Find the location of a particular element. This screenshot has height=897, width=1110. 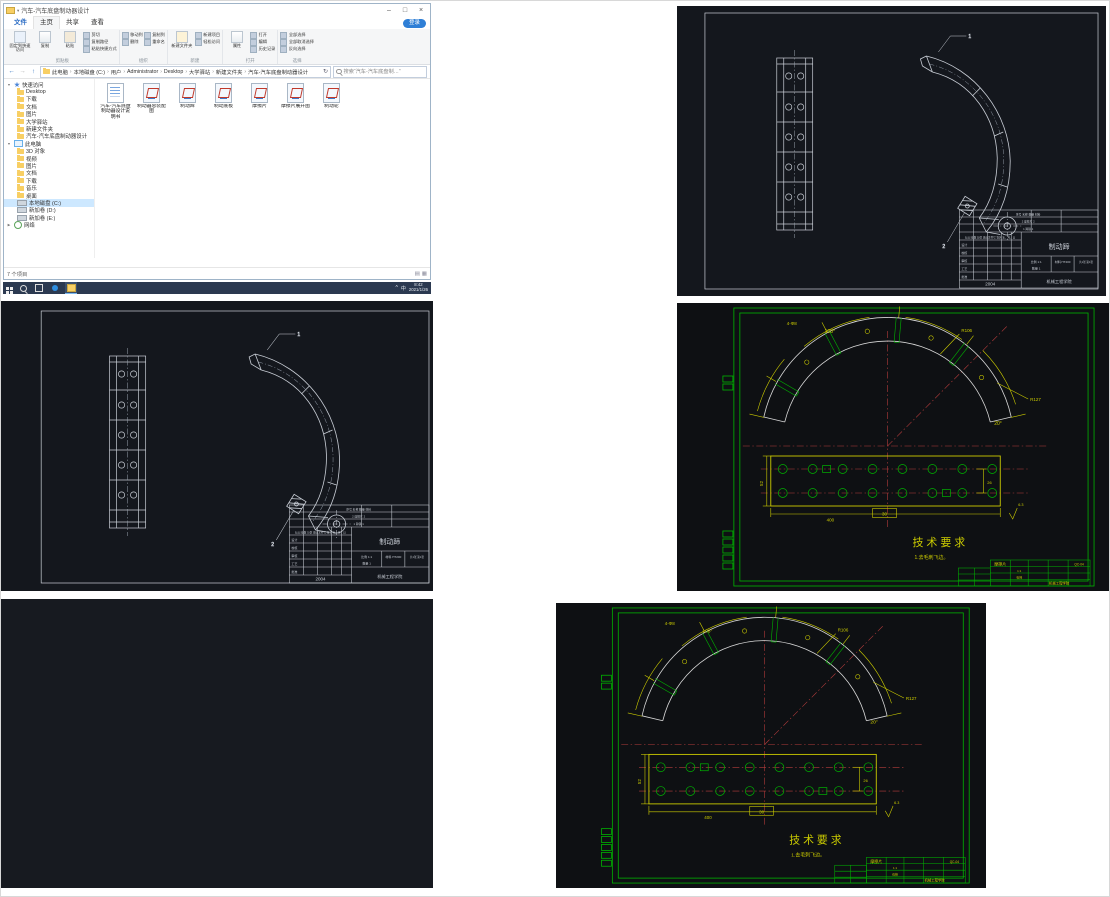

tree-quick-access-header: ▼ 快速访问 is located at coordinates (49, 85).